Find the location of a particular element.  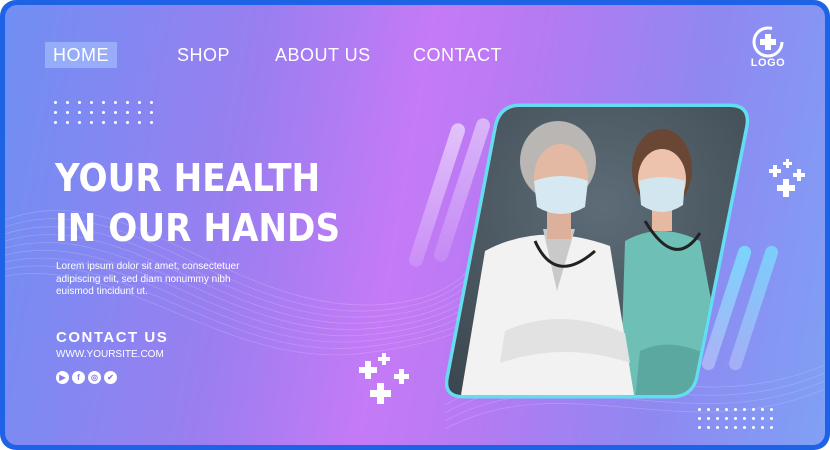

instagram-icon: ◎ is located at coordinates (94, 377).